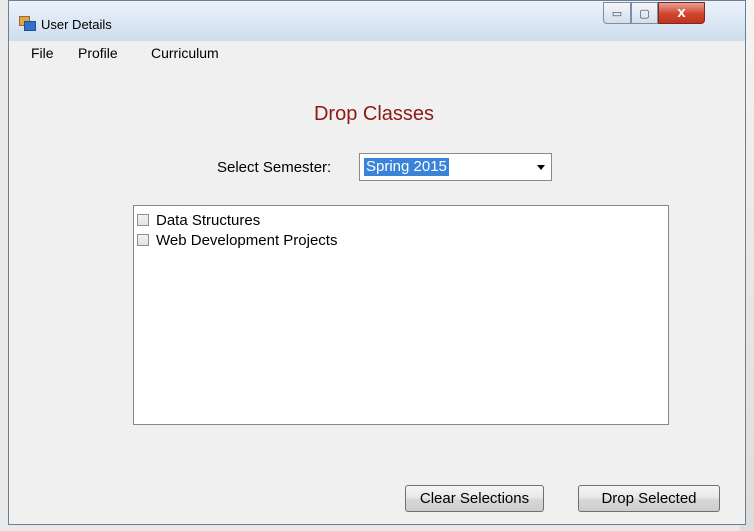 This screenshot has width=754, height=531. I want to click on semester-select: Spring 2015, so click(455, 167).